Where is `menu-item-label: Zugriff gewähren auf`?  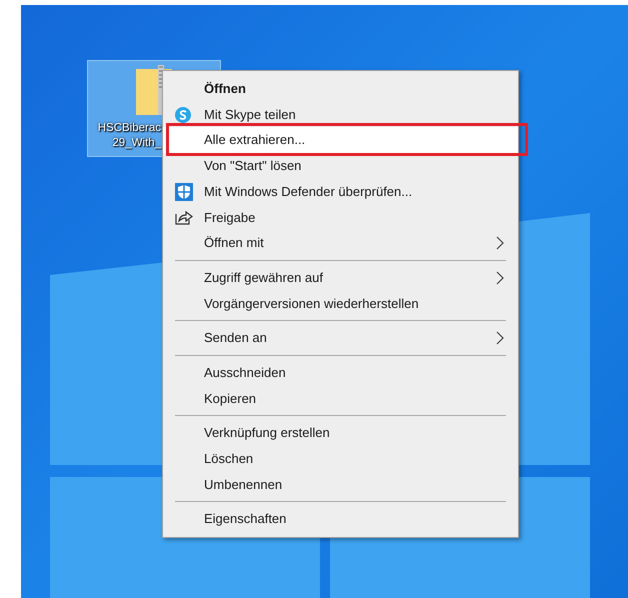 menu-item-label: Zugriff gewähren auf is located at coordinates (263, 277).